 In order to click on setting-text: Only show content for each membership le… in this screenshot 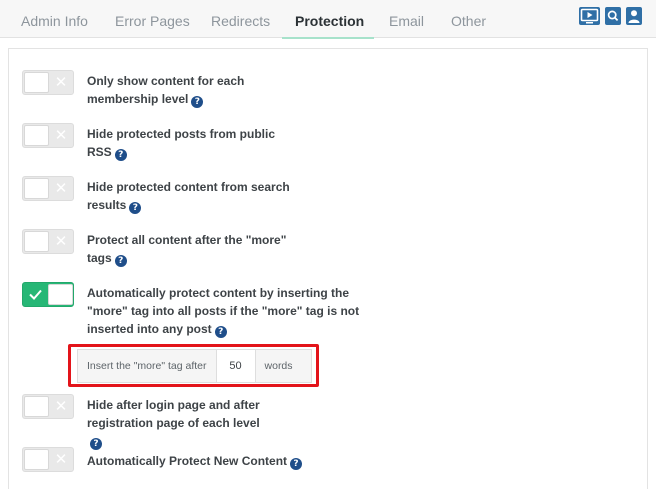, I will do `click(166, 90)`.